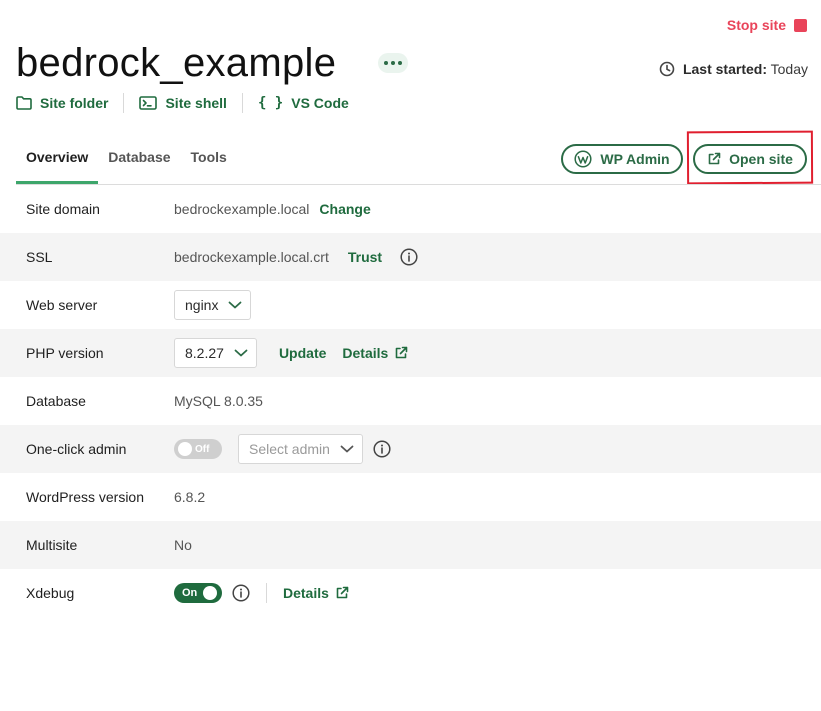 The width and height of the screenshot is (821, 711). I want to click on row-label: One-click admin, so click(76, 449).